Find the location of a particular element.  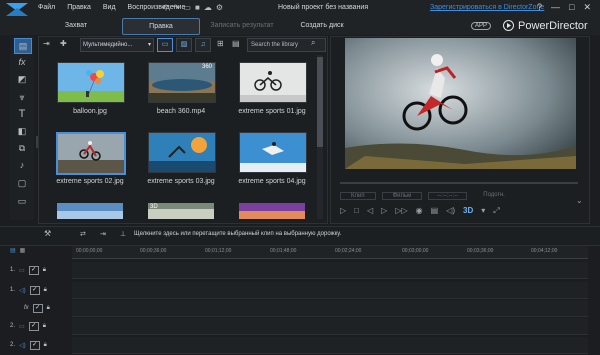

cloud-icon: ☁ is located at coordinates (208, 7).